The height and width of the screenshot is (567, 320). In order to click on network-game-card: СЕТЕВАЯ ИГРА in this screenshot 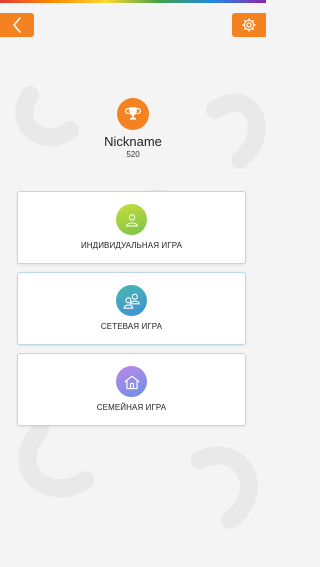, I will do `click(131, 308)`.